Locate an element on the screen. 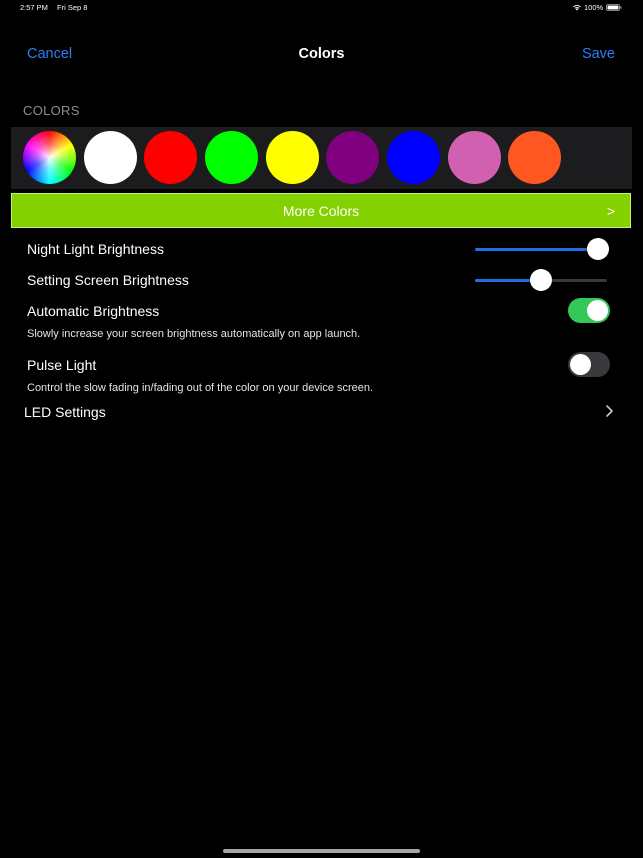 This screenshot has height=858, width=643. night-light-brightness-label: Night Light Brightness is located at coordinates (95, 249).